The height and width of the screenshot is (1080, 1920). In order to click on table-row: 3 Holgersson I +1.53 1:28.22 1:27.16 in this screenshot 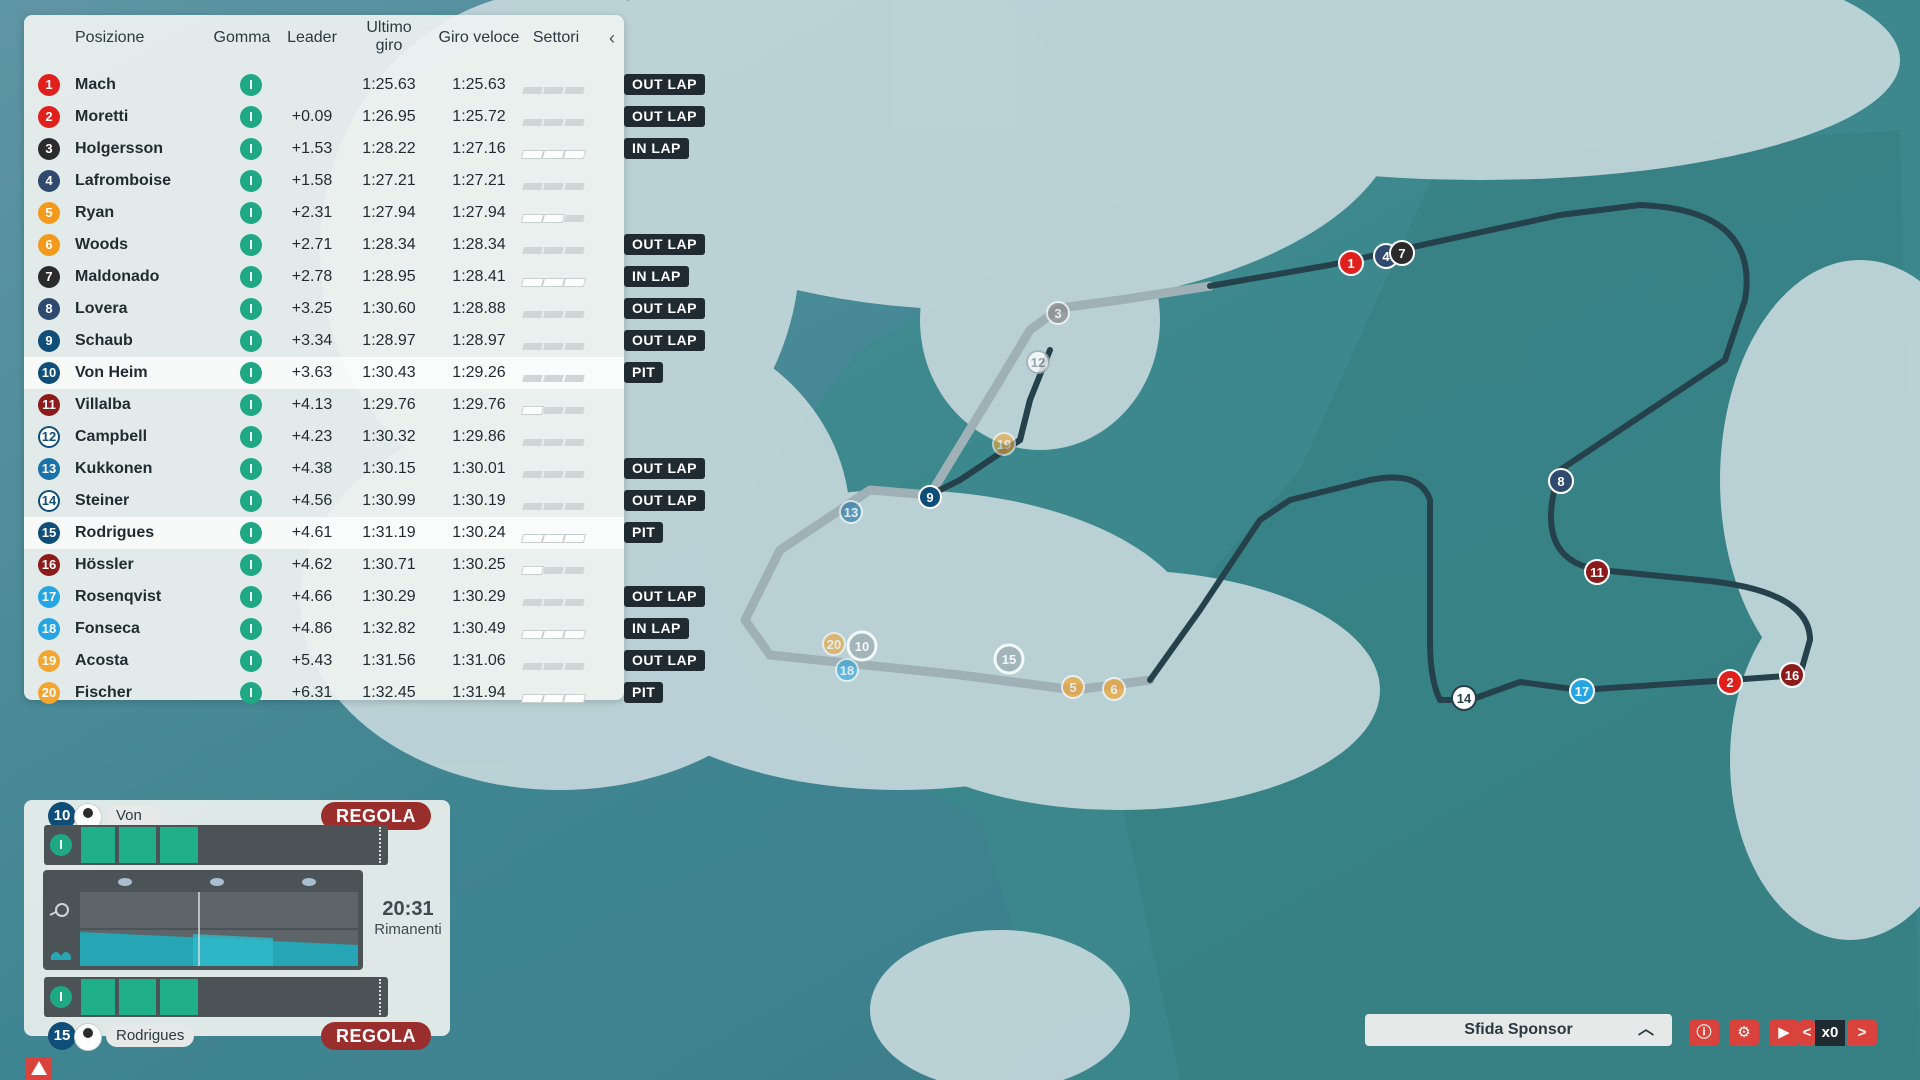, I will do `click(324, 149)`.